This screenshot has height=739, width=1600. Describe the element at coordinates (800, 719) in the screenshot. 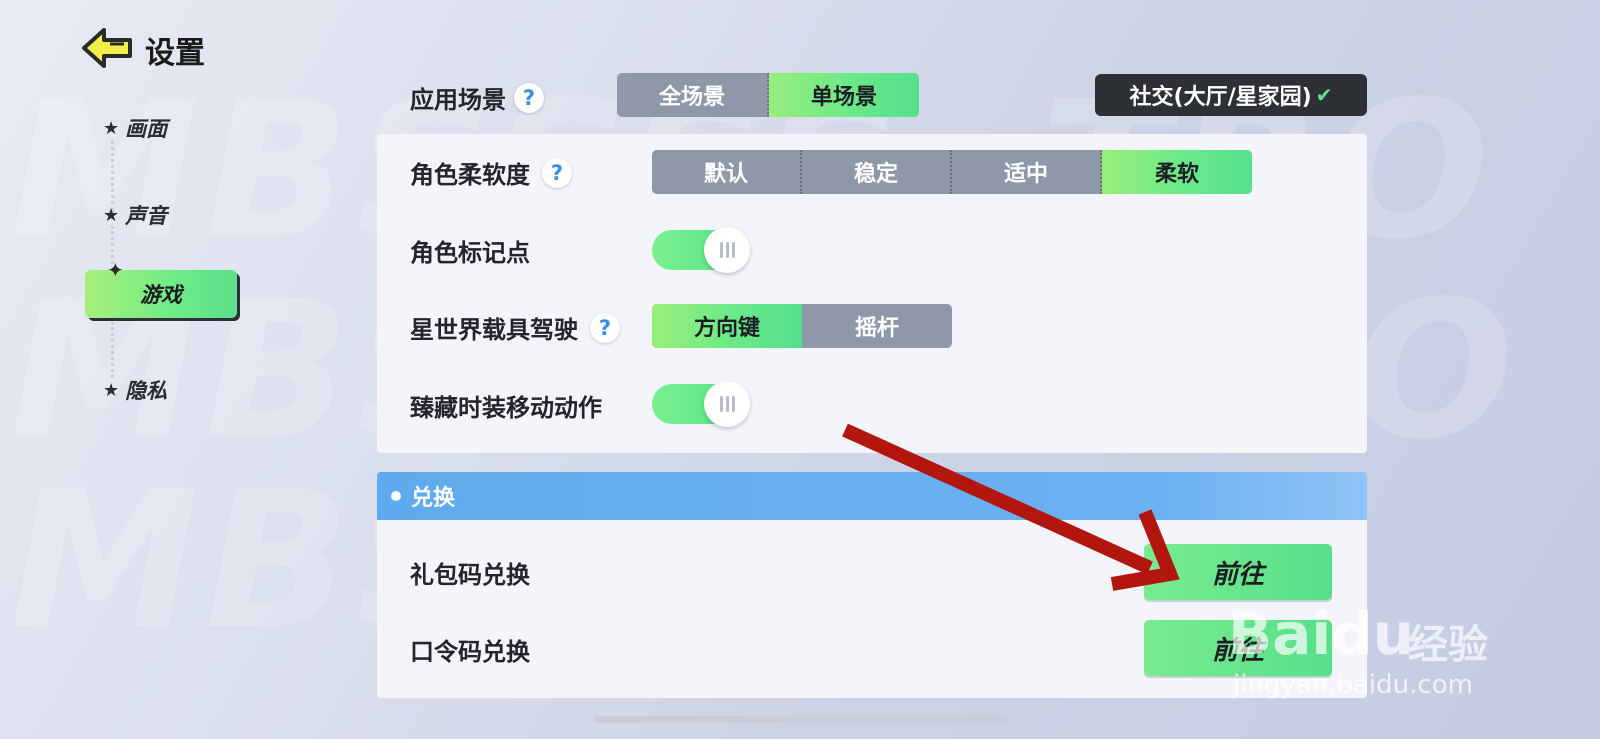

I see `home-indicator` at that location.